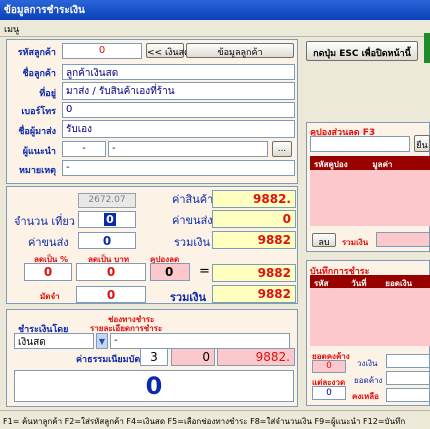 This screenshot has height=429, width=430. Describe the element at coordinates (254, 240) in the screenshot. I see `sum-value: 9882` at that location.